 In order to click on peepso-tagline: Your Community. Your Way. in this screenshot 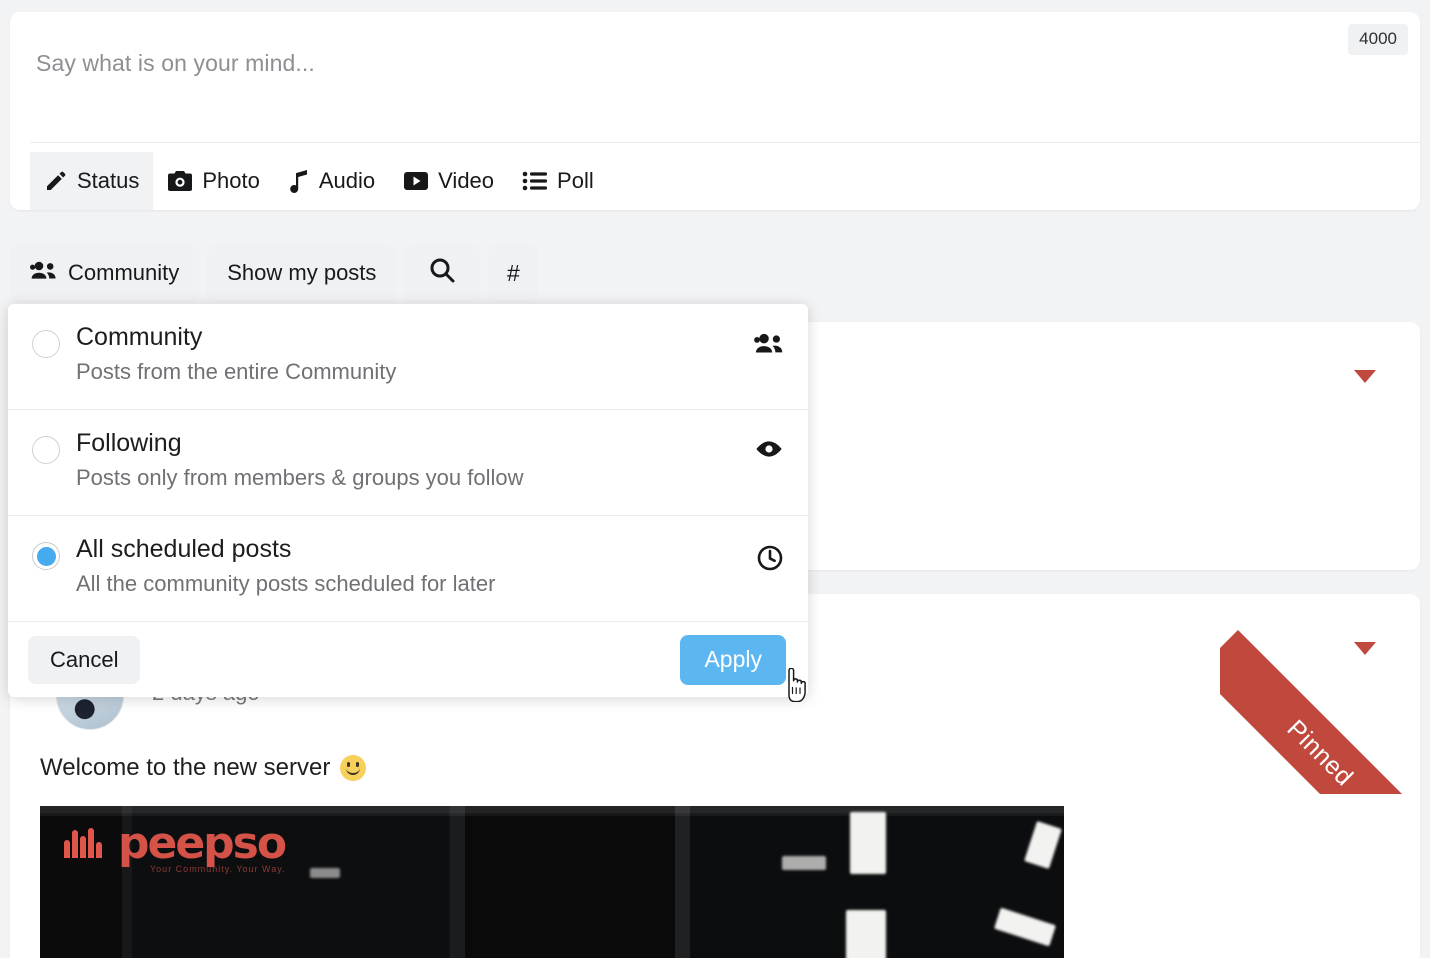, I will do `click(218, 869)`.